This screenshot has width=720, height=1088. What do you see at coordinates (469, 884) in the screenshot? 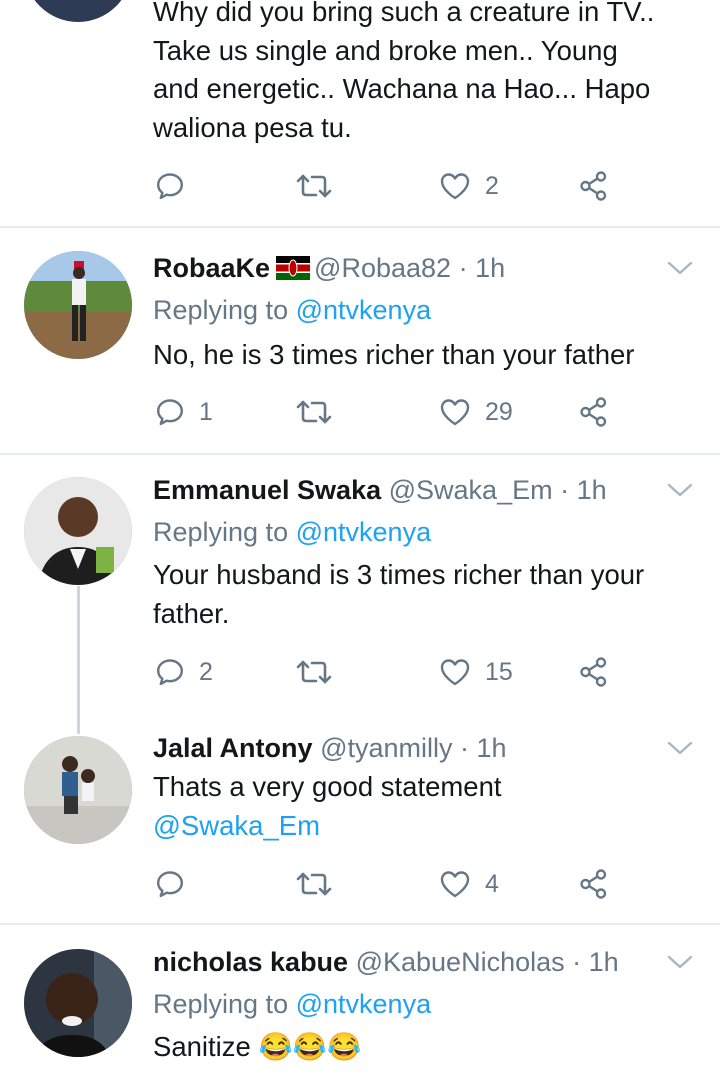
I see `like-button: 4` at bounding box center [469, 884].